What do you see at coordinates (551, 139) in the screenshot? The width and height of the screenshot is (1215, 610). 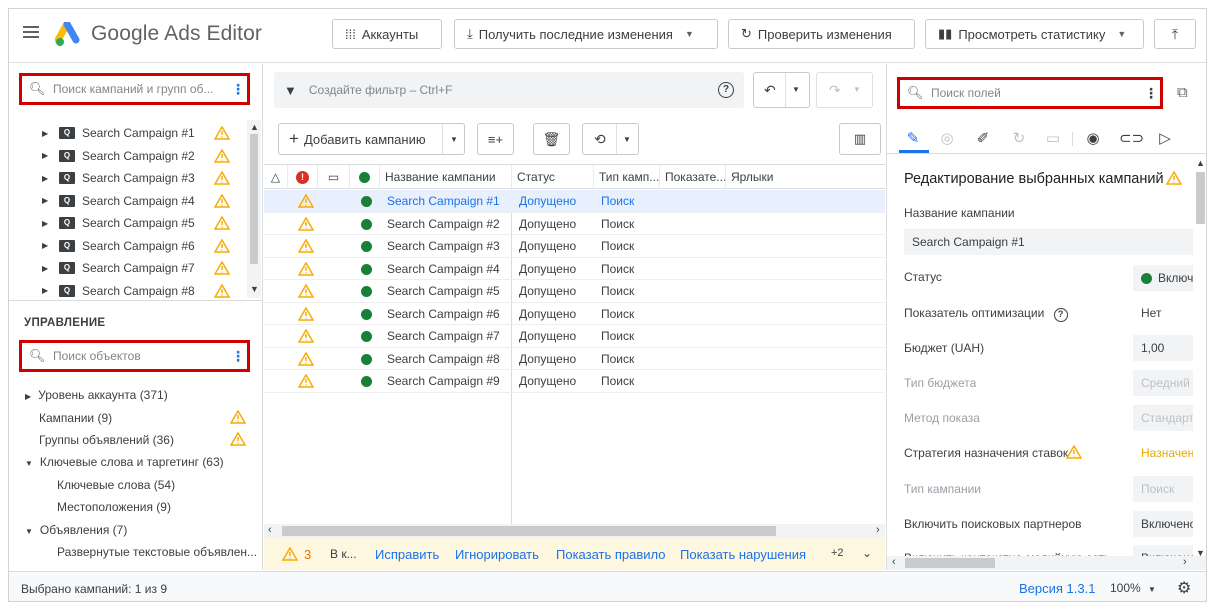 I see `delete-button: 🗑︎` at bounding box center [551, 139].